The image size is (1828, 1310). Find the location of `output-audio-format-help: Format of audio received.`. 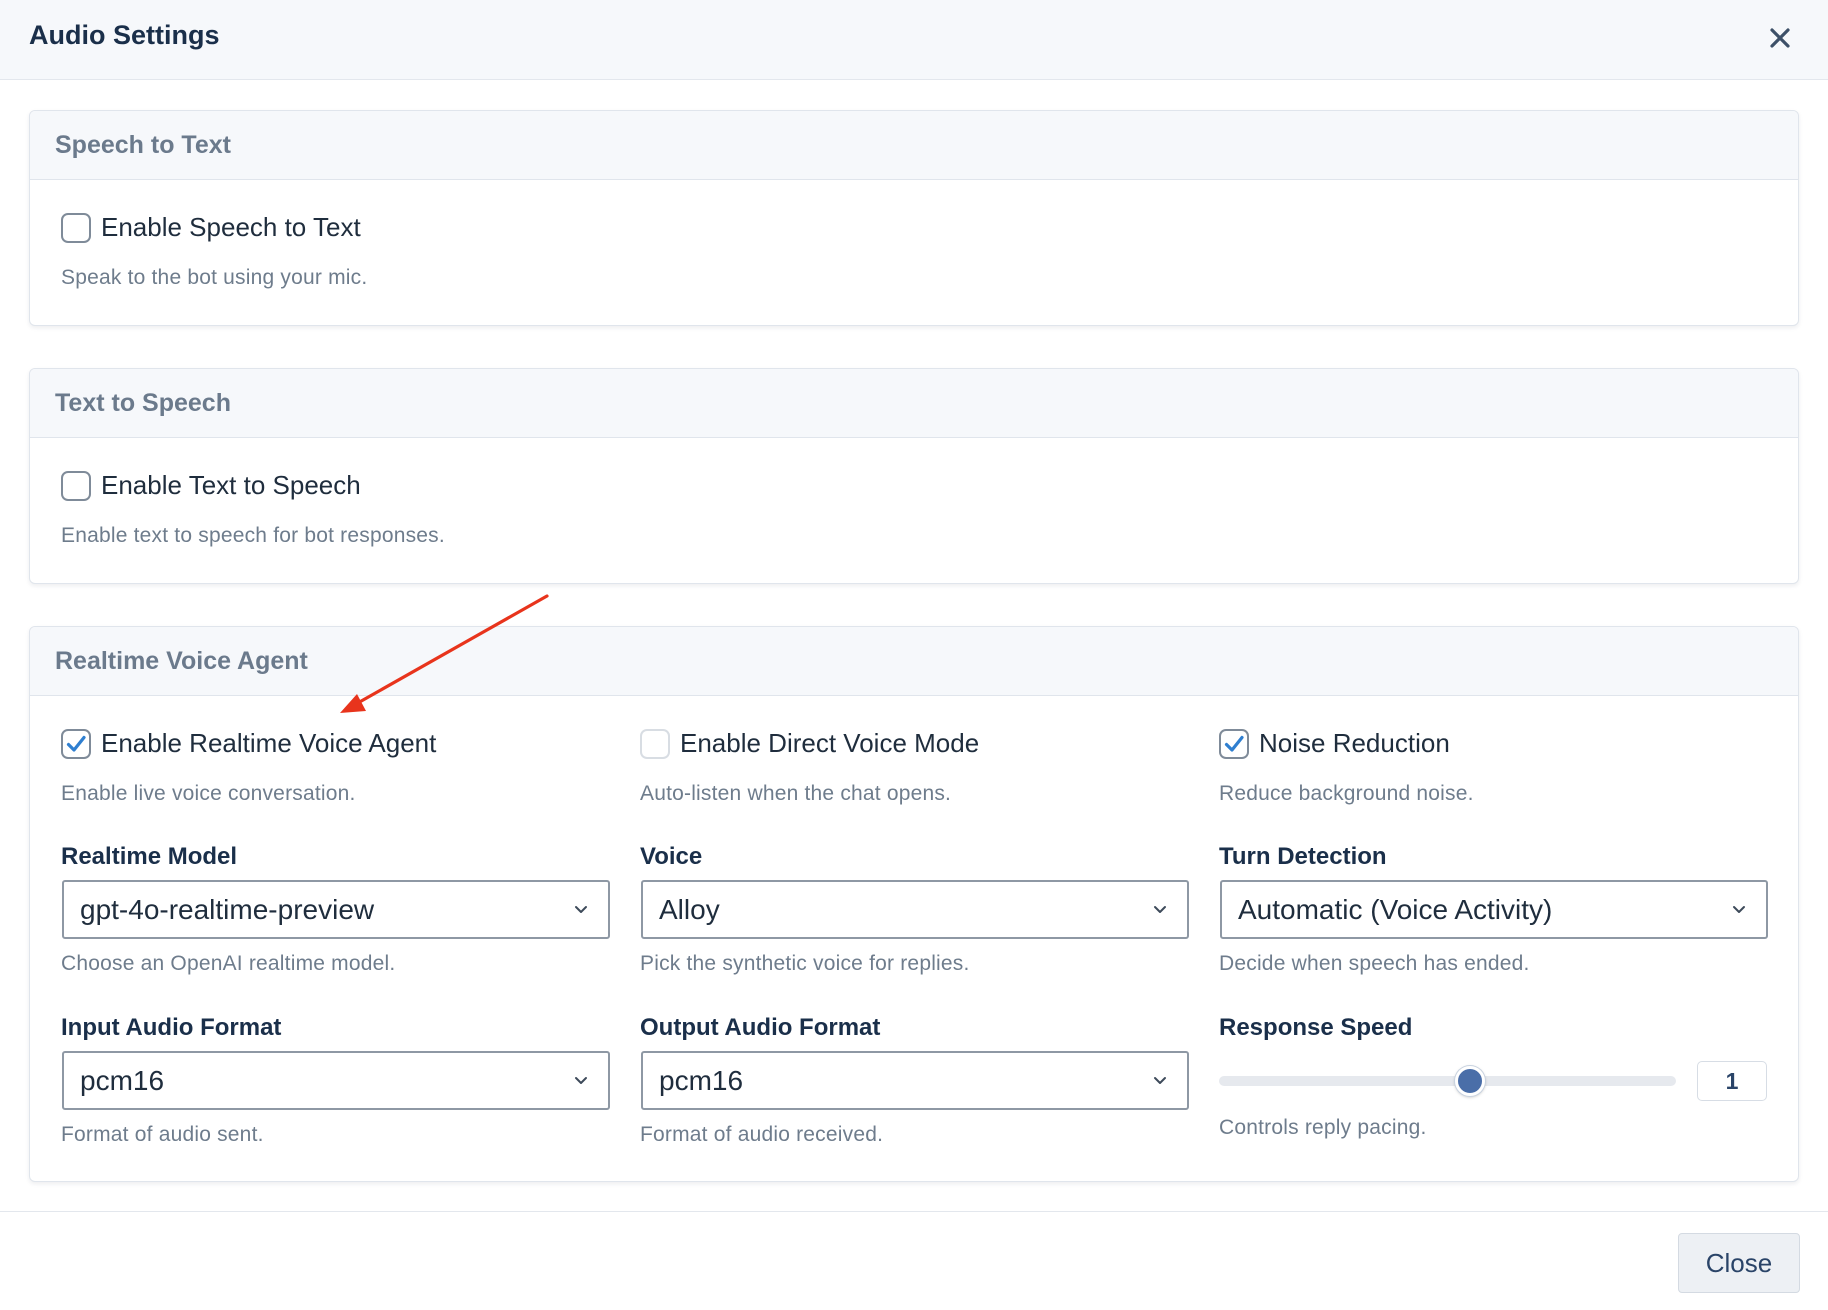

output-audio-format-help: Format of audio received. is located at coordinates (762, 1134).